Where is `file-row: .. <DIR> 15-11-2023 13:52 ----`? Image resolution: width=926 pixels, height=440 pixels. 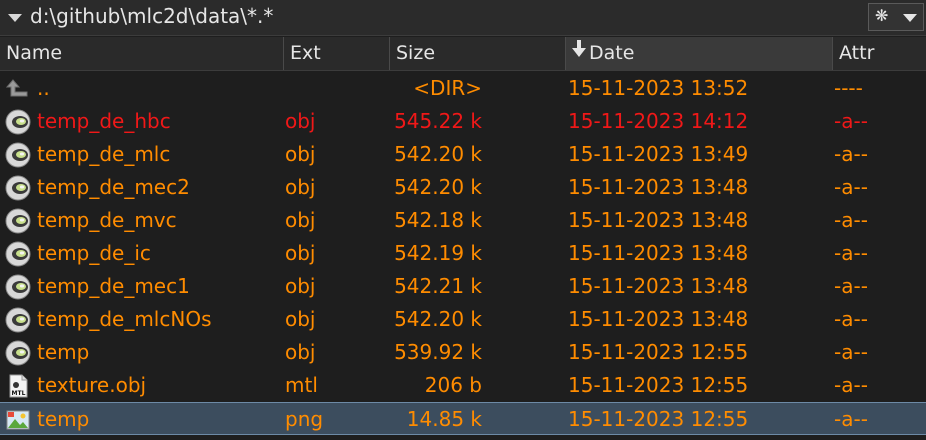 file-row: .. <DIR> 15-11-2023 13:52 ---- is located at coordinates (463, 88).